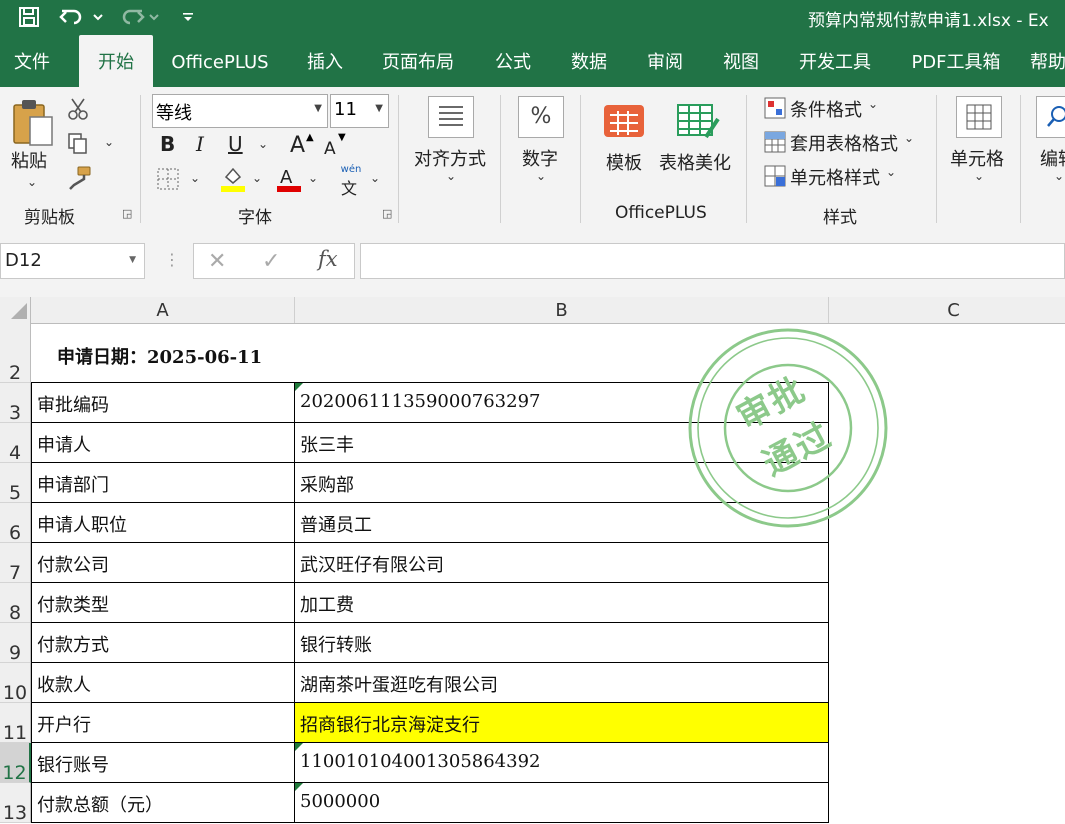 The height and width of the screenshot is (824, 1065). Describe the element at coordinates (562, 723) in the screenshot. I see `cell-value: 招商银行北京海淀支行` at that location.